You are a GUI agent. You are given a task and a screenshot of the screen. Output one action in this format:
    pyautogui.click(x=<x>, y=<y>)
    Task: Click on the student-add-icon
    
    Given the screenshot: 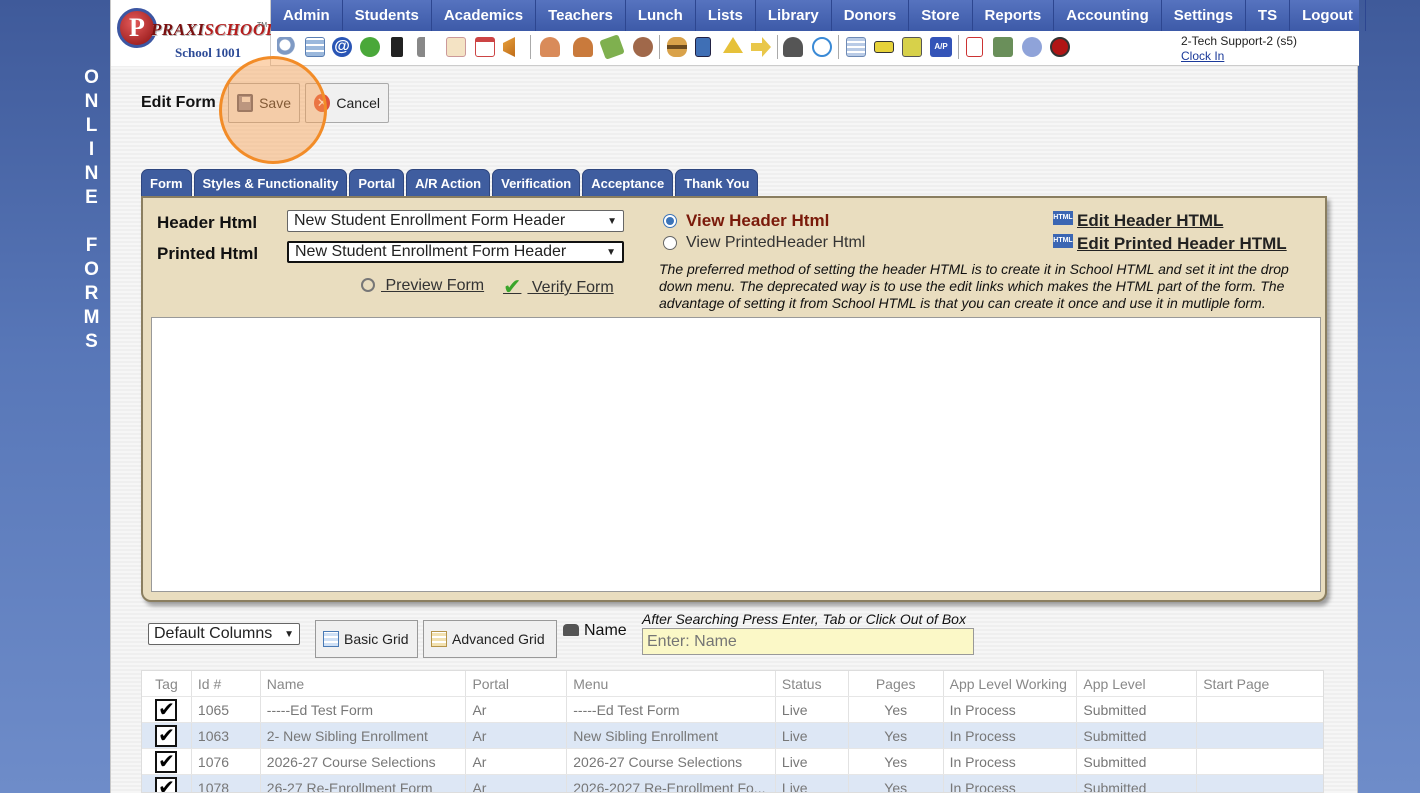 What is the action you would take?
    pyautogui.click(x=550, y=47)
    